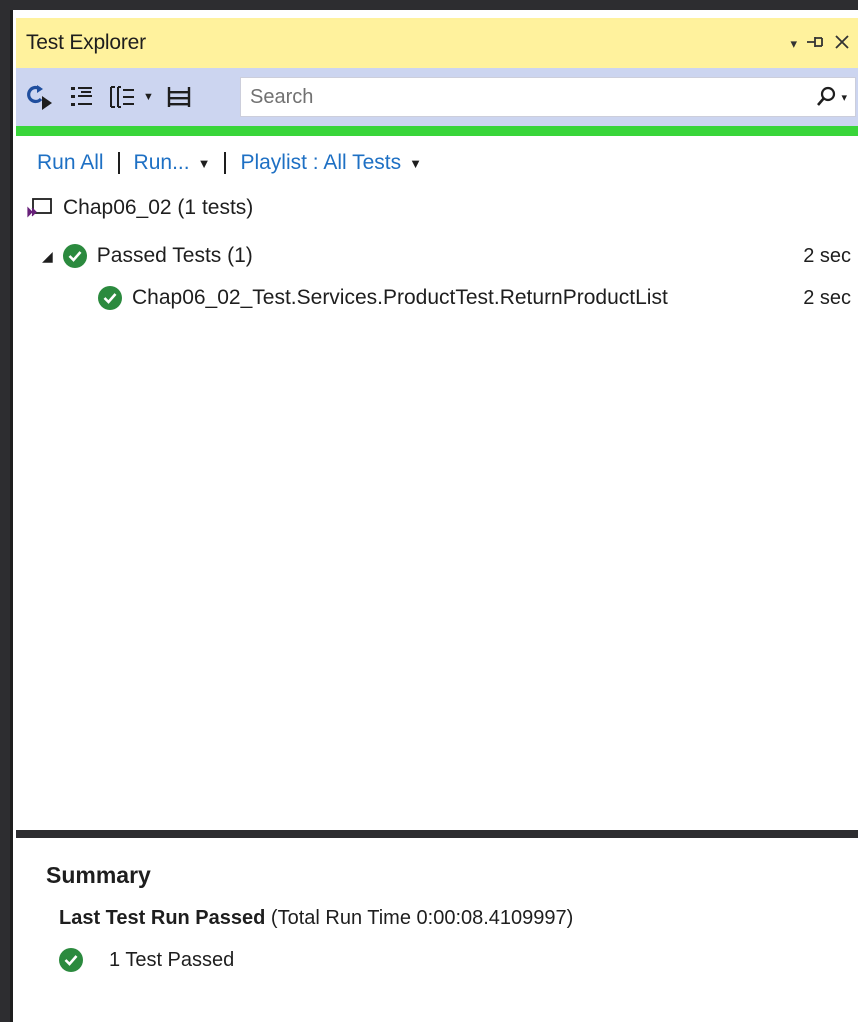 The height and width of the screenshot is (1022, 858). Describe the element at coordinates (437, 256) in the screenshot. I see `passed-tests-group: ◢ Passed Tests (1) 2 sec` at that location.